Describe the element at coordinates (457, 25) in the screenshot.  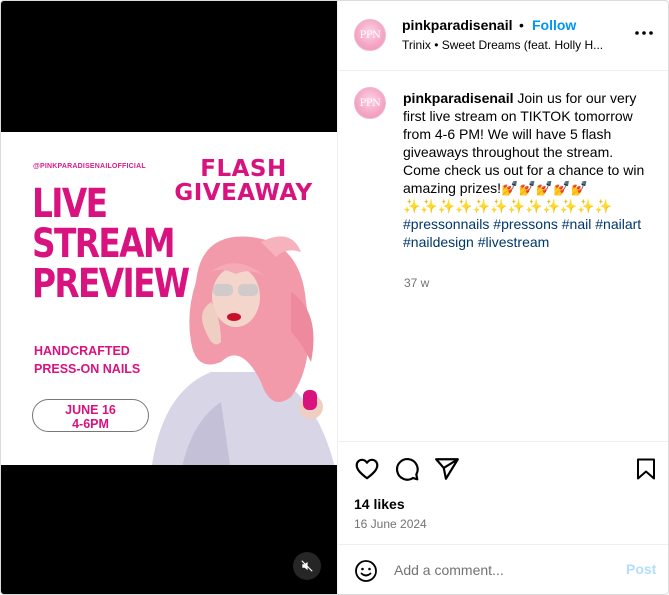
I see `header-username: pinkparadisenail` at that location.